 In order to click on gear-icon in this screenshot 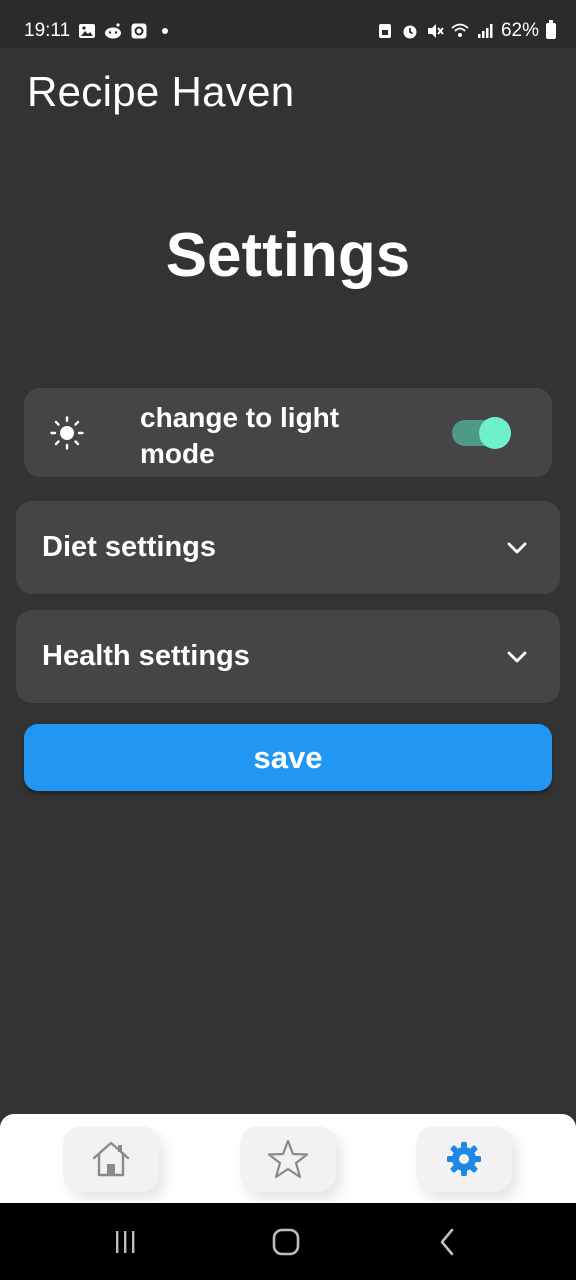, I will do `click(464, 1159)`.